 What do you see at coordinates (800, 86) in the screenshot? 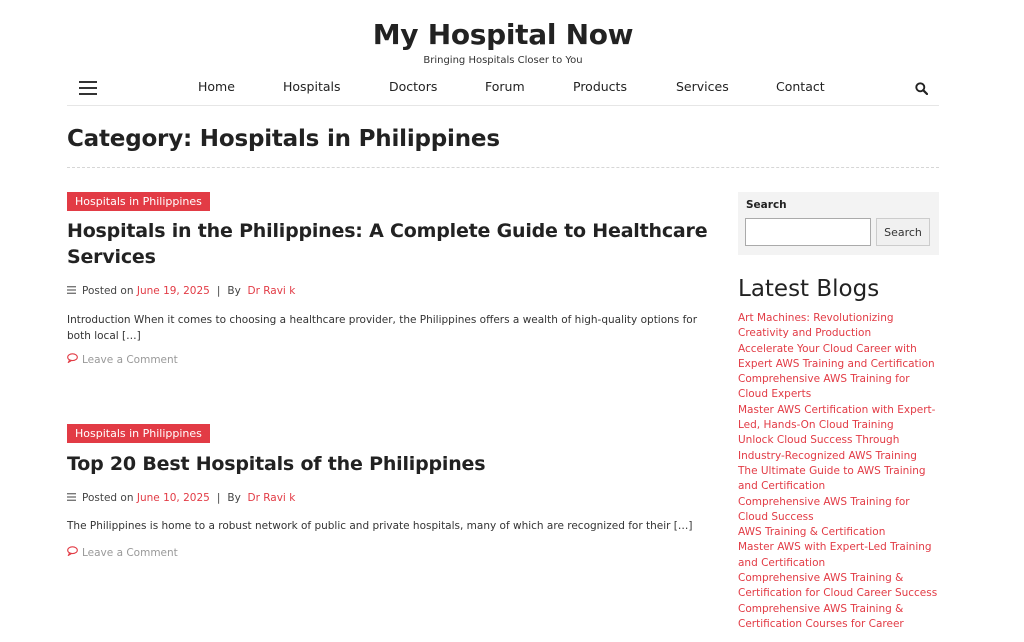
I see `nav-contact: Contact` at bounding box center [800, 86].